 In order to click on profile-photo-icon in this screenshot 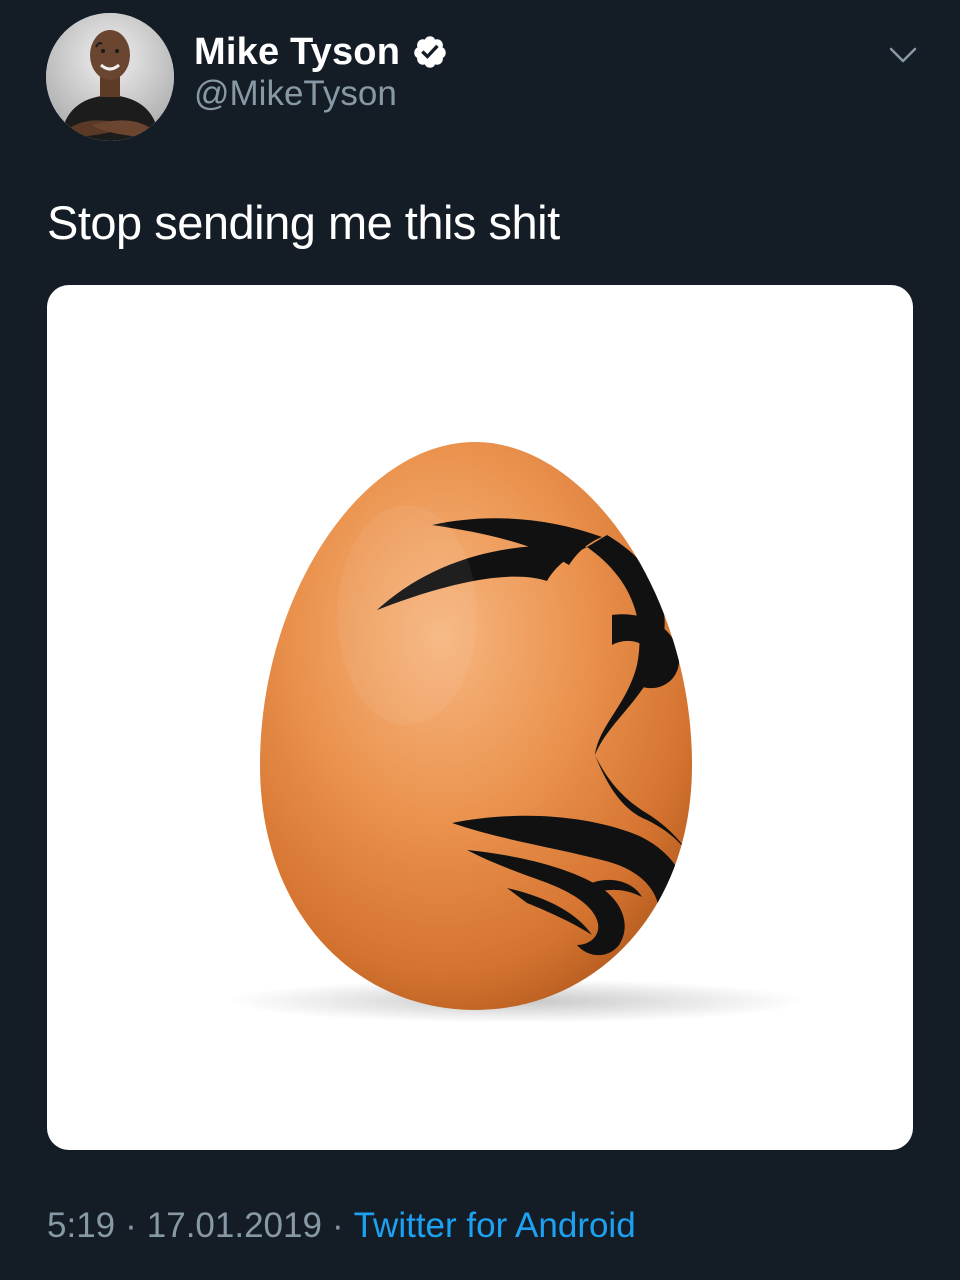, I will do `click(110, 77)`.